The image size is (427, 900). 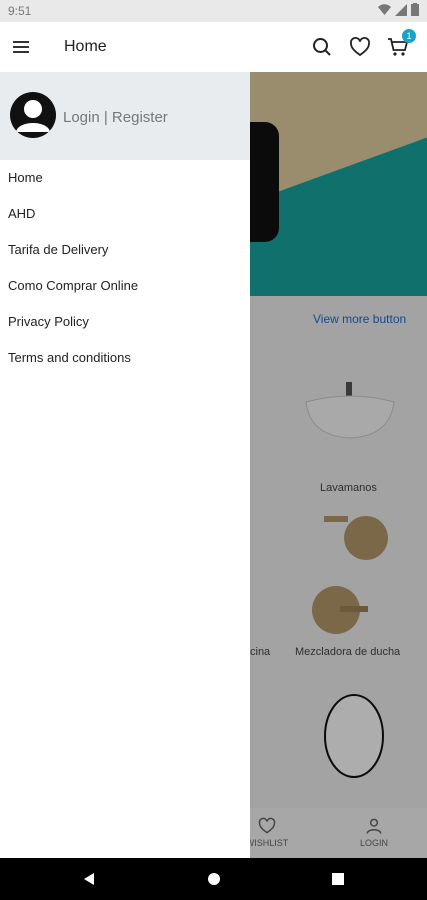 I want to click on status-time: 9:51, so click(x=20, y=11).